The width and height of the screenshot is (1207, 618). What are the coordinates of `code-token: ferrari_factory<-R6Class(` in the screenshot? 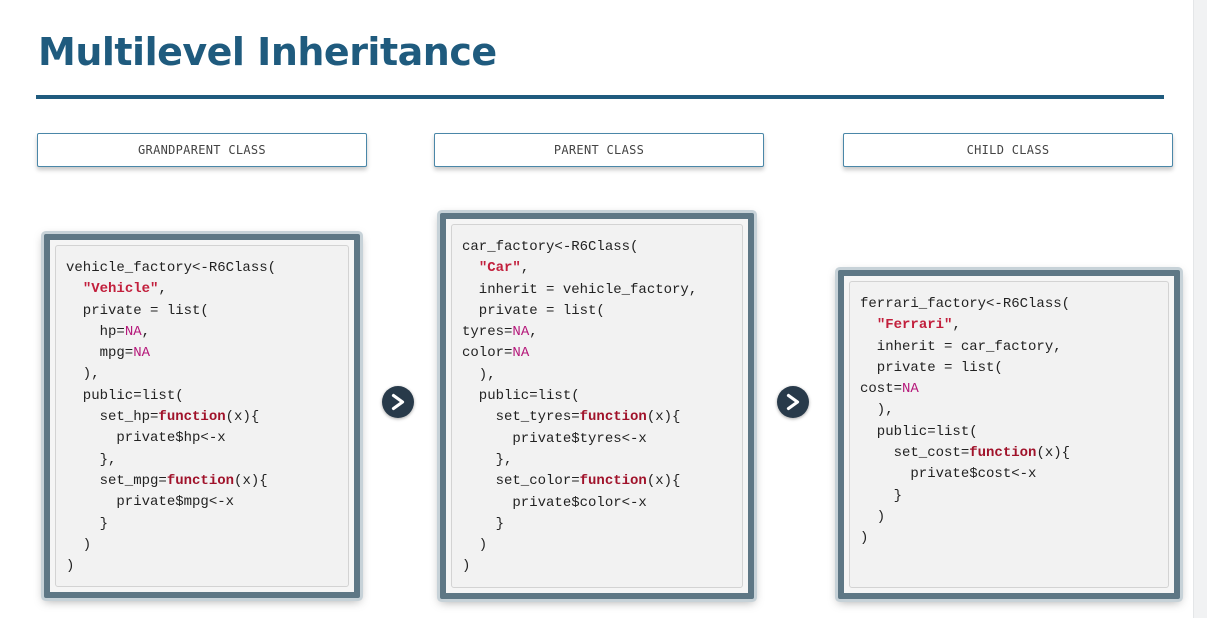 It's located at (965, 304).